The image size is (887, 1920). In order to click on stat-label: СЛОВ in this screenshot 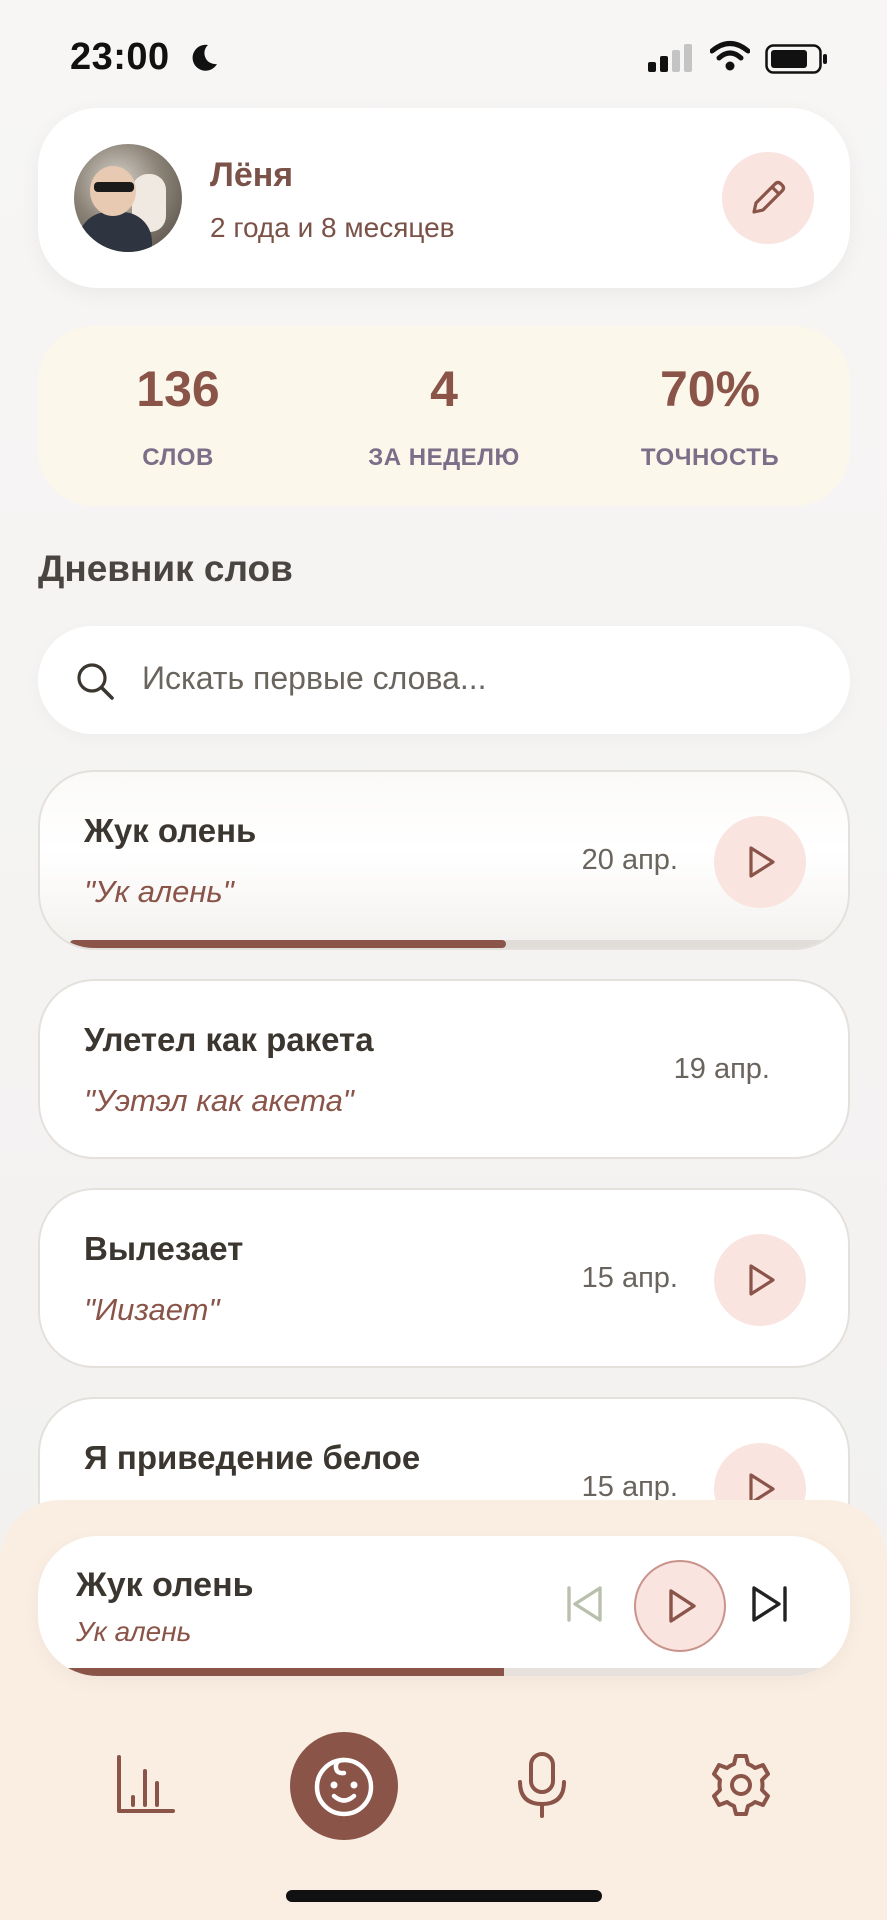, I will do `click(178, 457)`.